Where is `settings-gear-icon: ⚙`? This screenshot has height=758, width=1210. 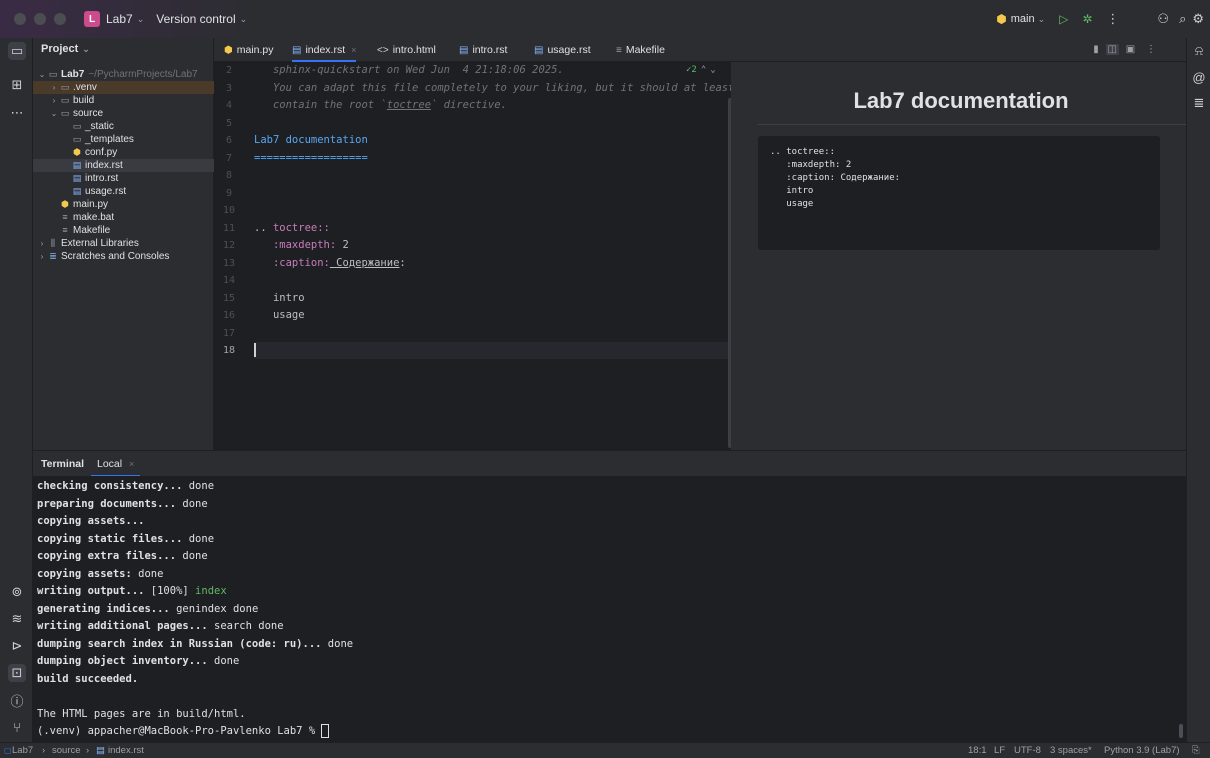
settings-gear-icon: ⚙ is located at coordinates (1198, 19).